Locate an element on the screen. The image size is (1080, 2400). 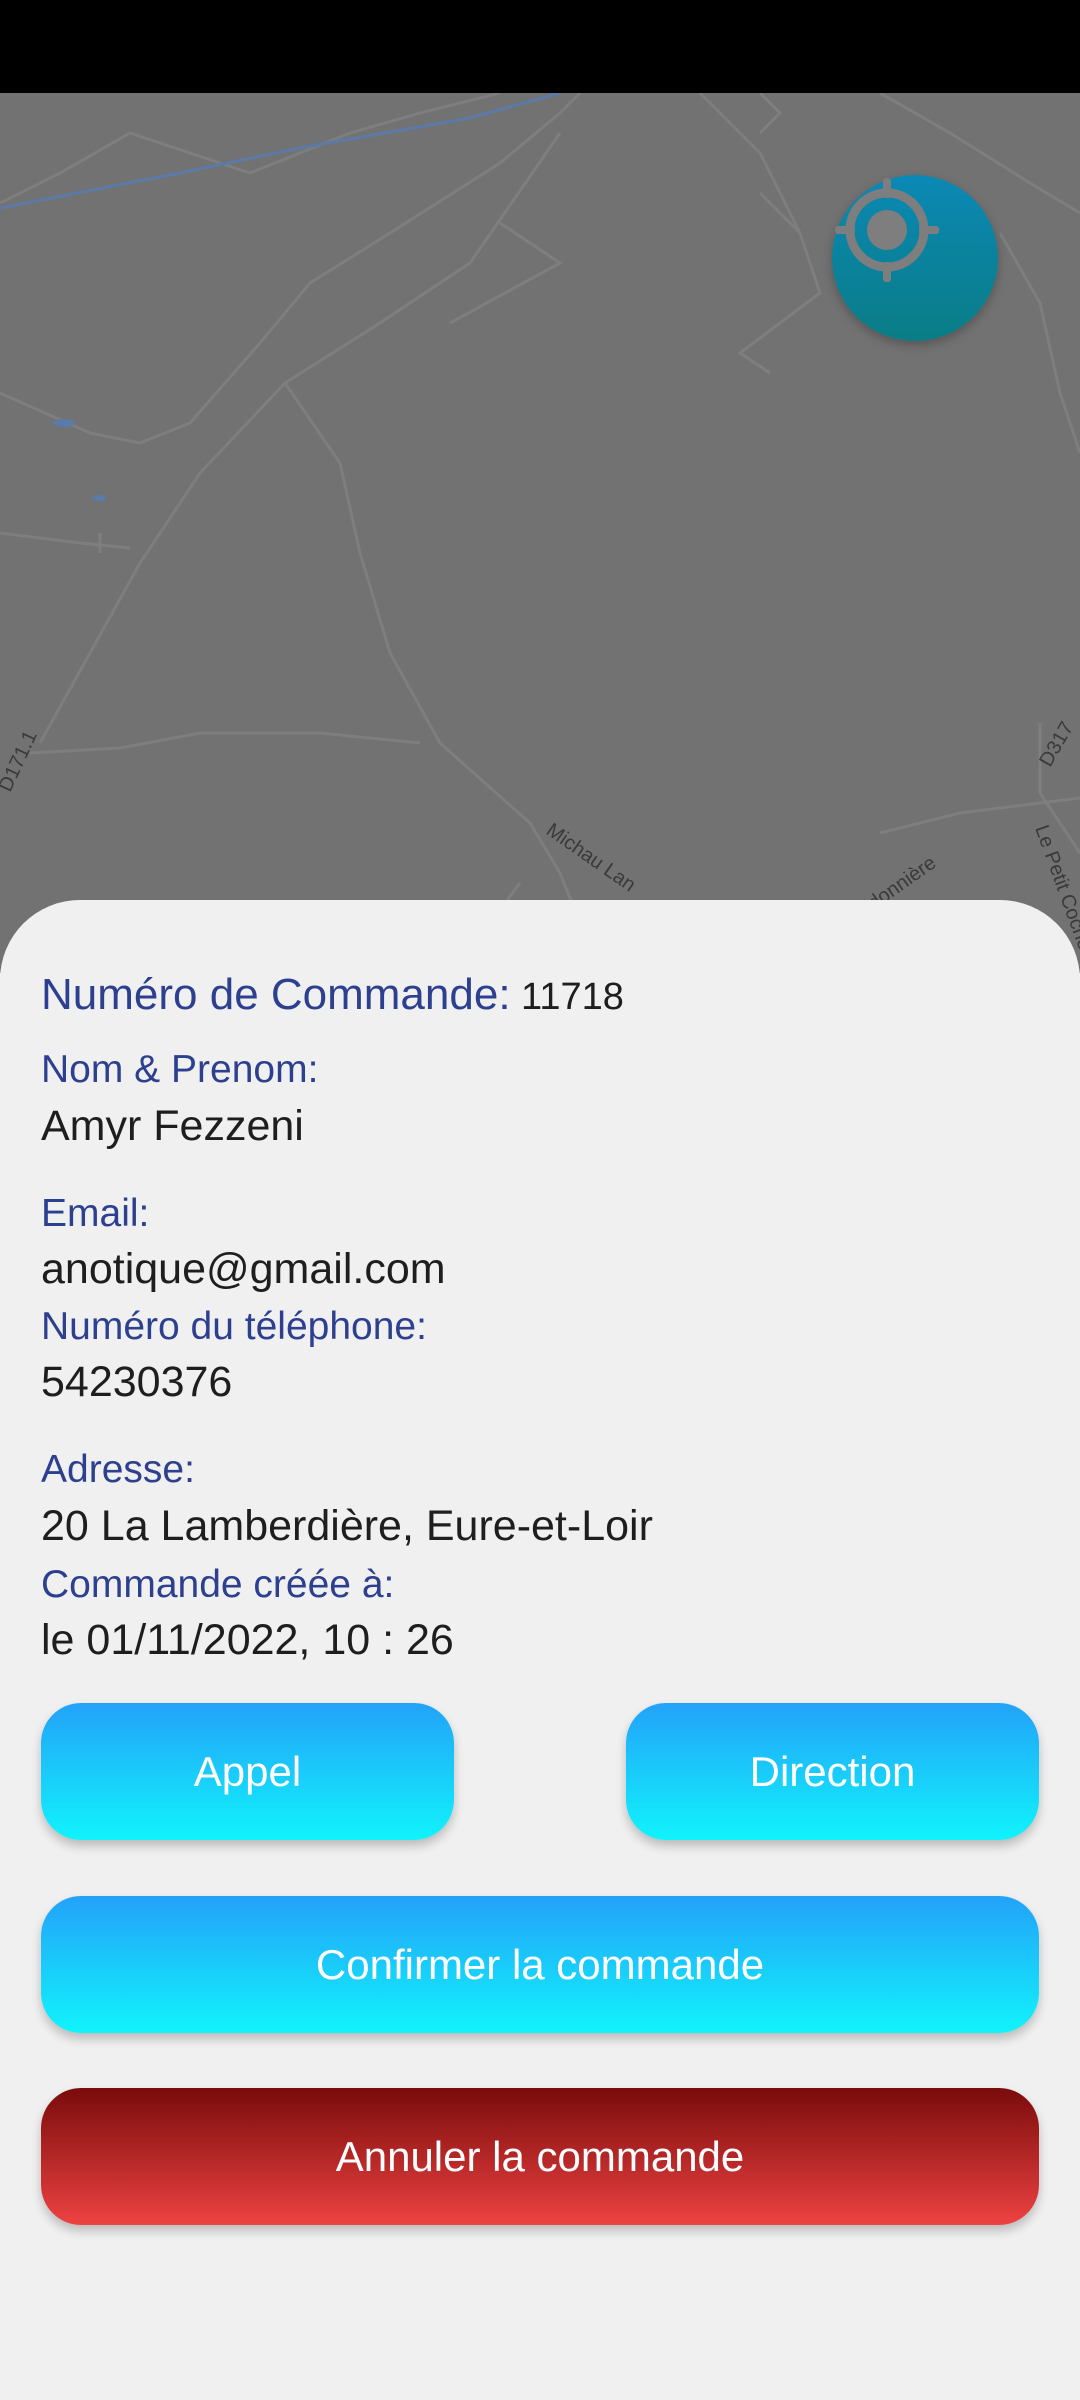
road-label-michau: Michau Lan is located at coordinates (590, 857).